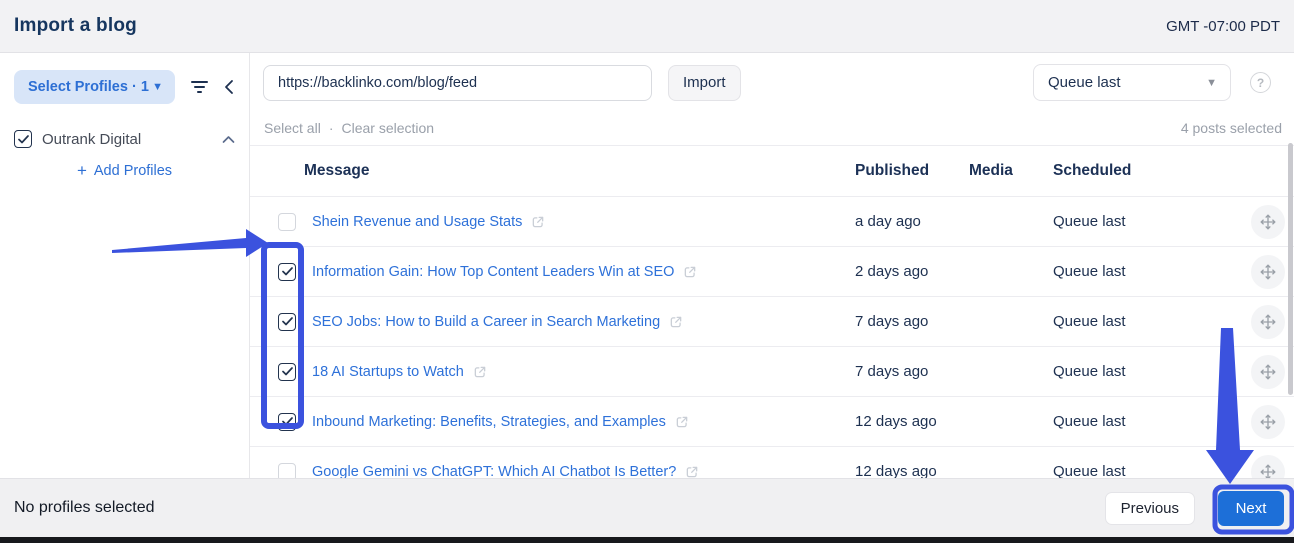  Describe the element at coordinates (92, 139) in the screenshot. I see `profile-group-name: Outrank Digital` at that location.